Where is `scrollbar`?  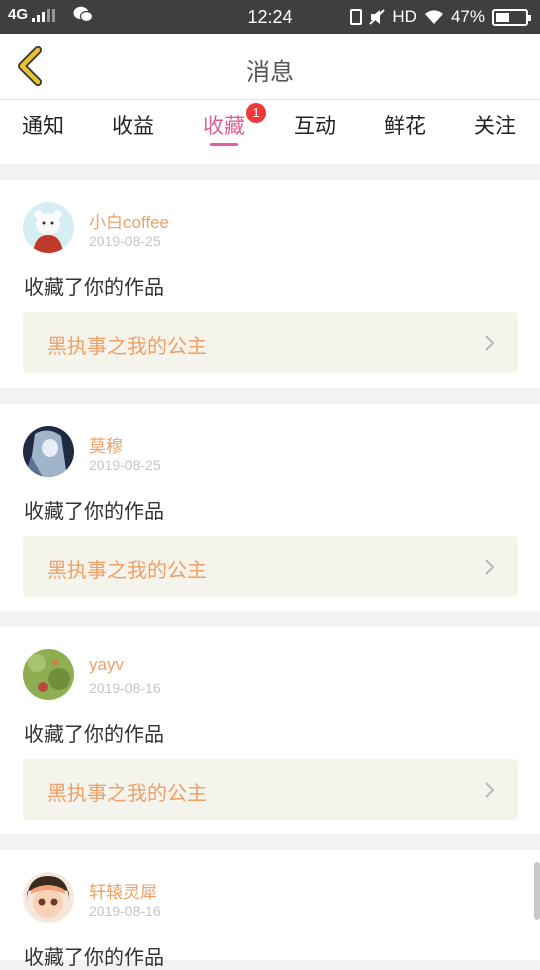
scrollbar is located at coordinates (537, 891).